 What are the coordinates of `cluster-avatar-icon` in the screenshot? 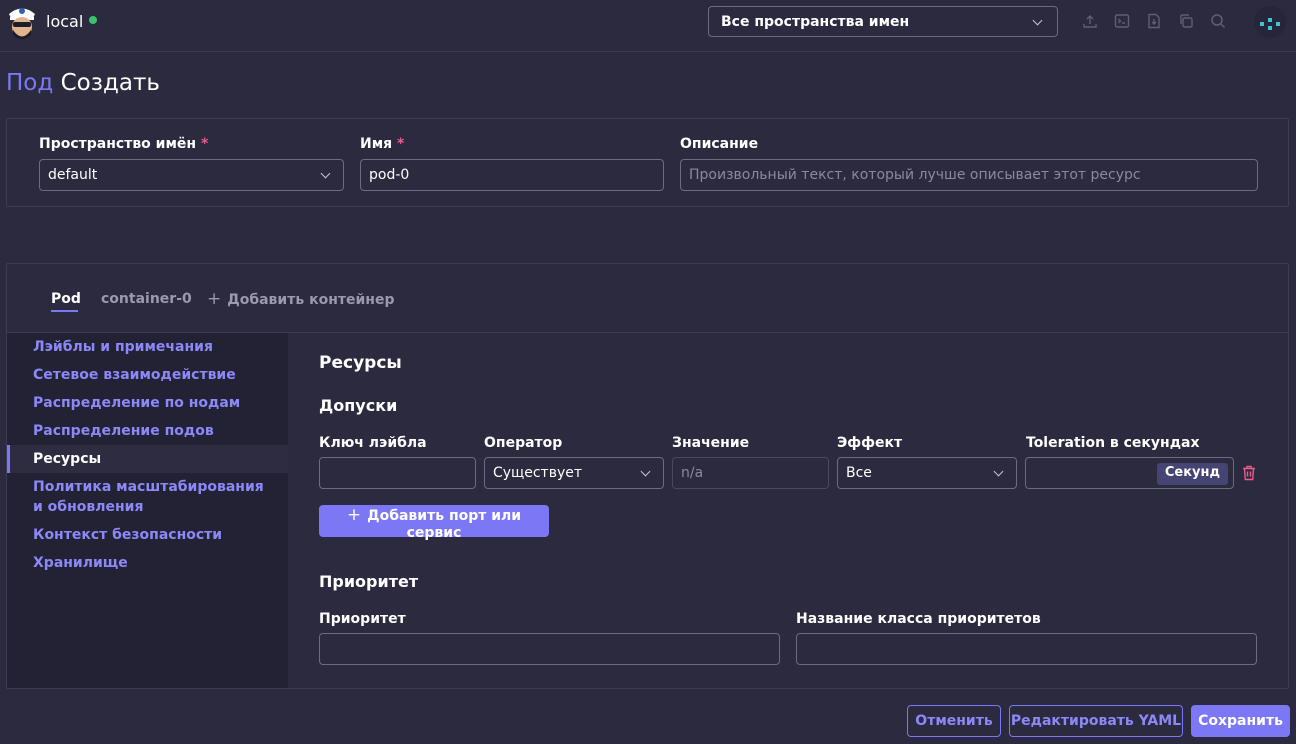 It's located at (22, 22).